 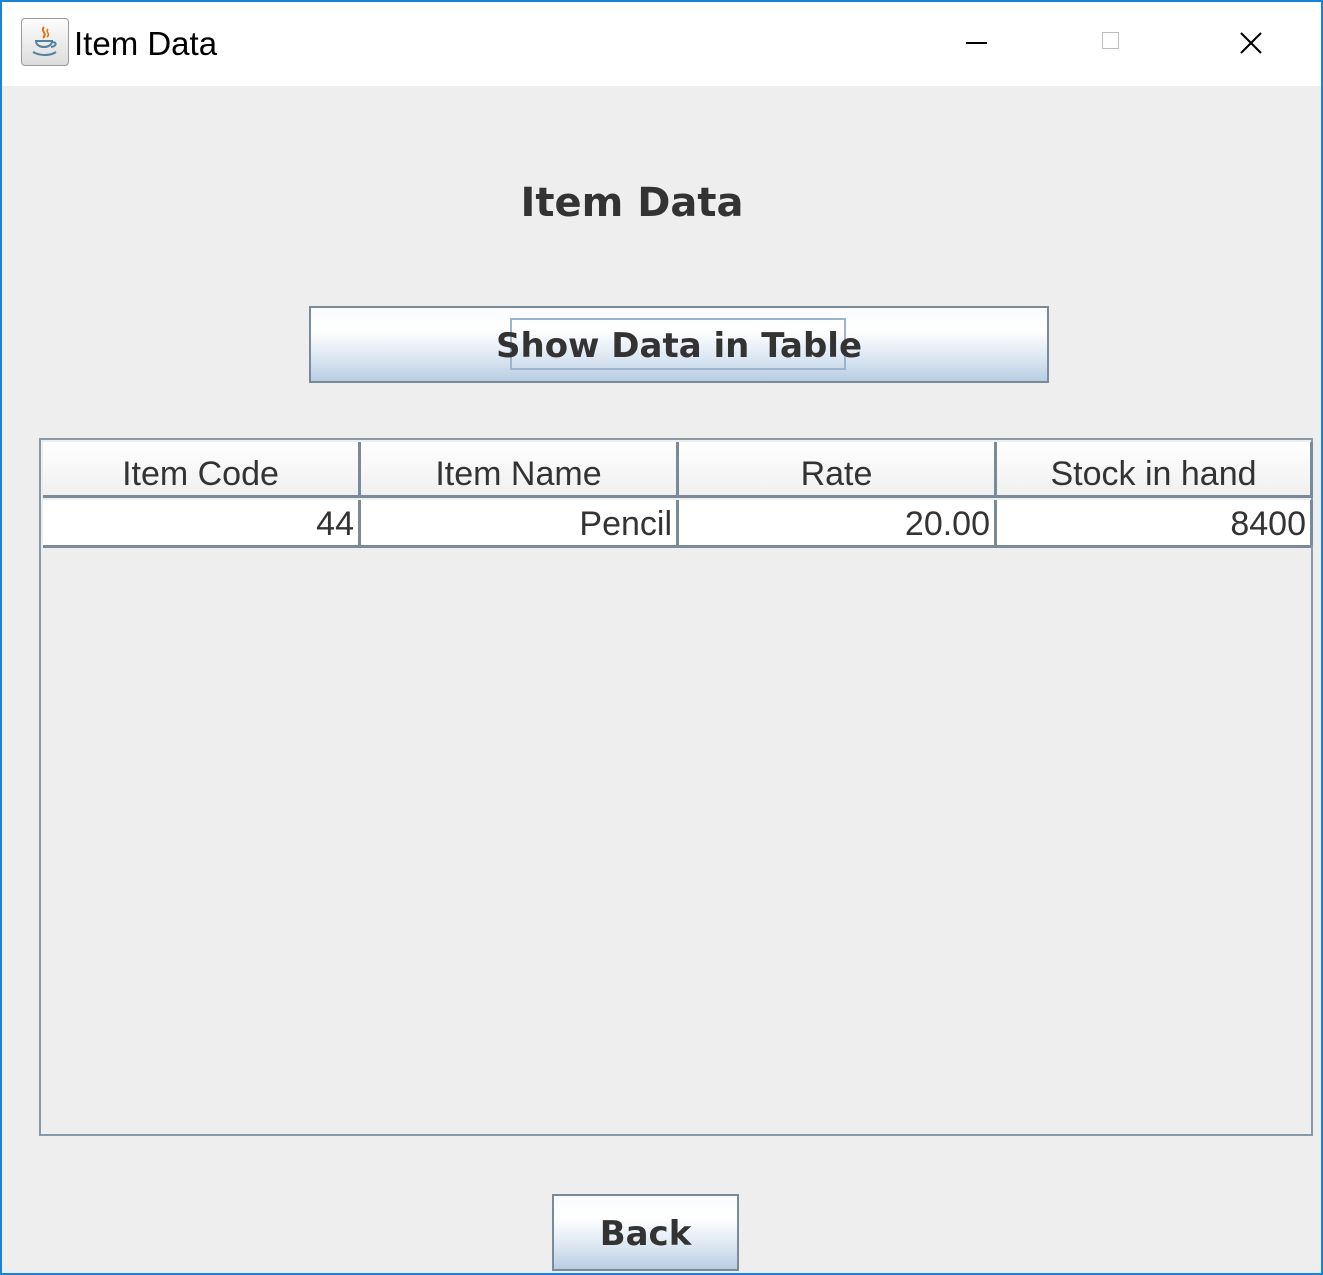 I want to click on cell-stock-in-hand: 8400, so click(x=1155, y=522).